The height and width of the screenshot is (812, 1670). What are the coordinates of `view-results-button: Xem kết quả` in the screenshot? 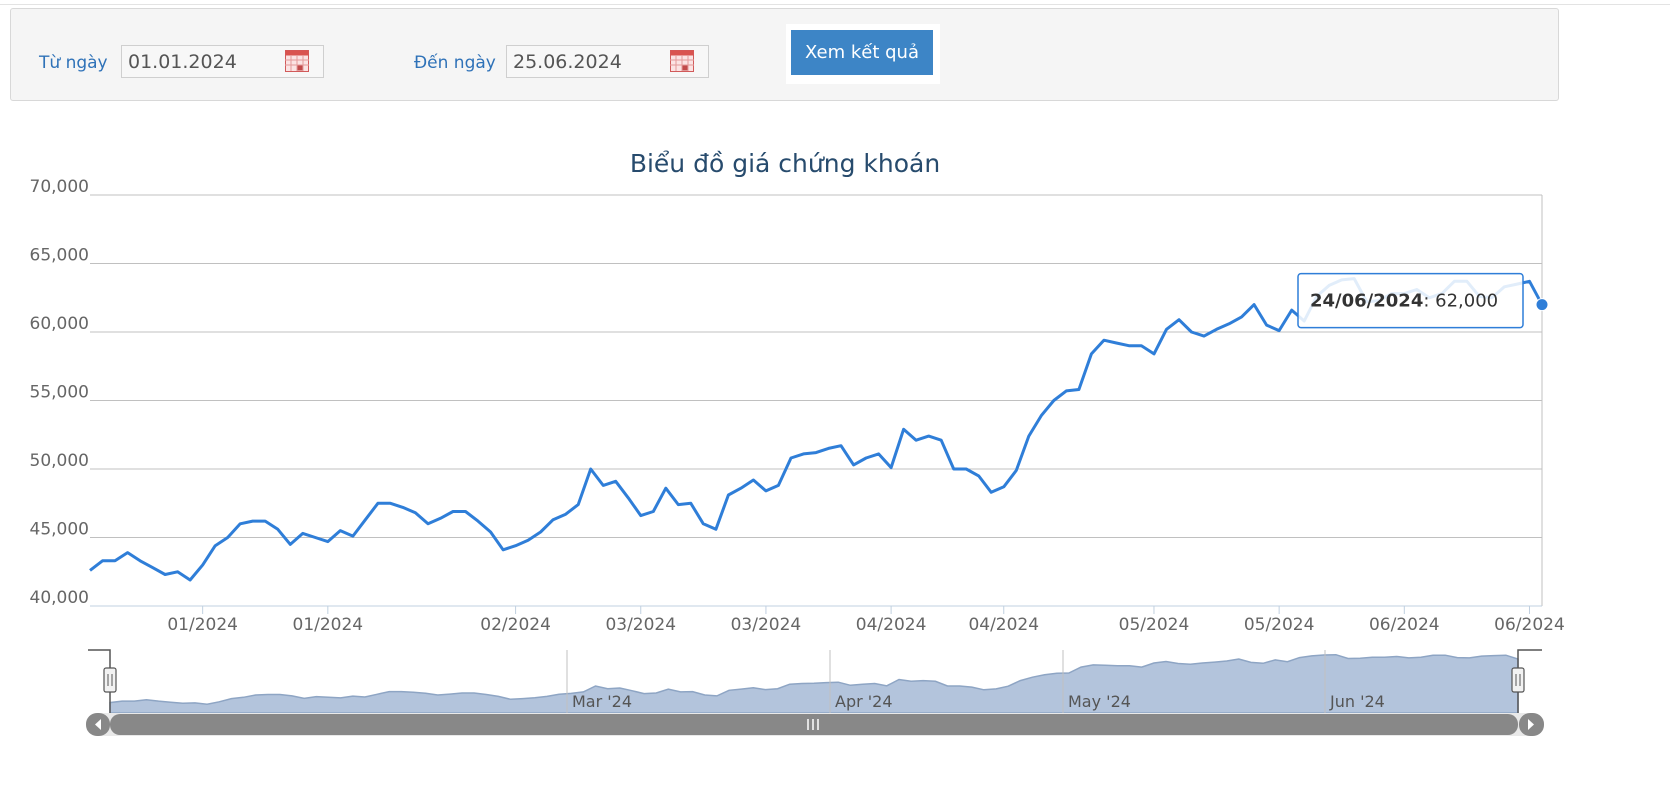 It's located at (862, 52).